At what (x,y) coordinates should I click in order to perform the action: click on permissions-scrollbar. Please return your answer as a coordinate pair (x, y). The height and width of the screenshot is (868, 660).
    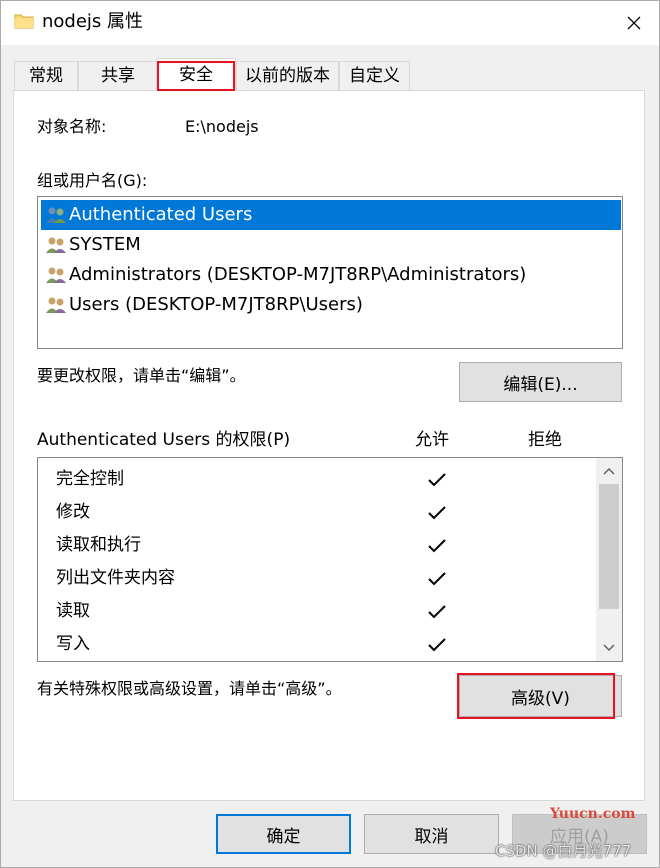
    Looking at the image, I should click on (609, 559).